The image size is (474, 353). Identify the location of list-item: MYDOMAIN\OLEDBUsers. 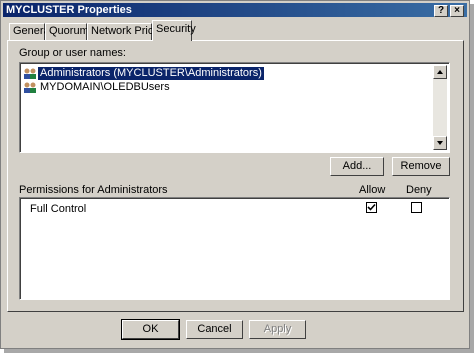
(97, 87).